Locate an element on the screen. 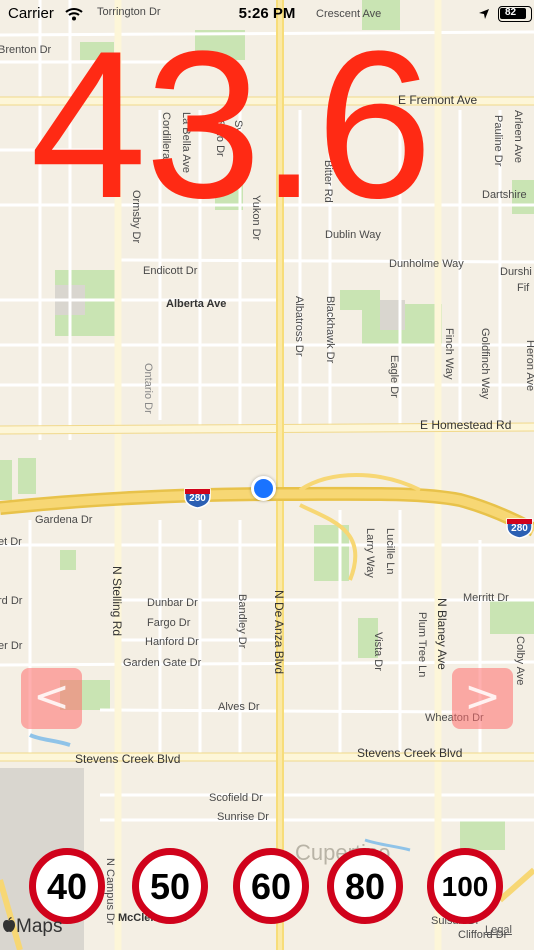  street-label: Alves Dr is located at coordinates (239, 707).